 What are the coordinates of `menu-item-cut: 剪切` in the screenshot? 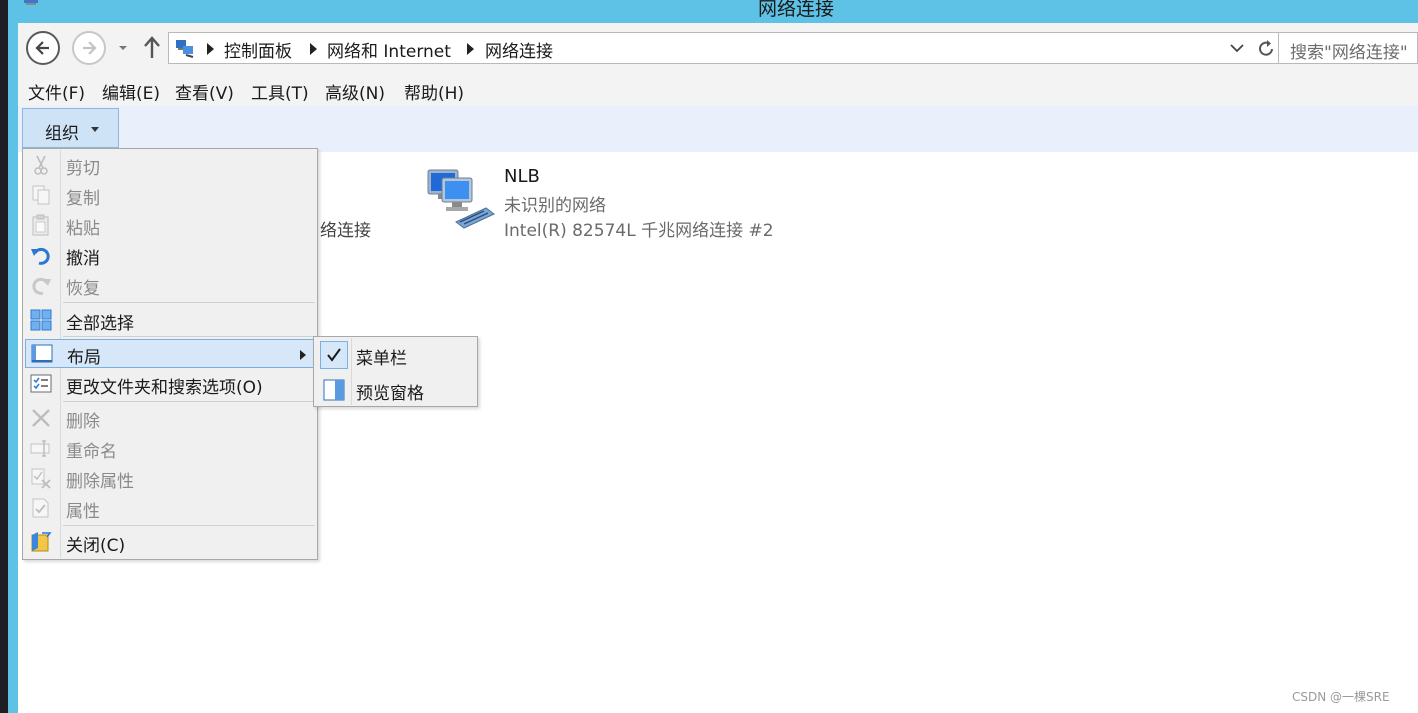 It's located at (170, 165).